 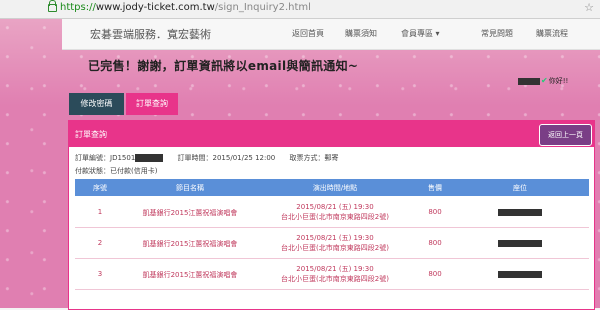 I want to click on col-name: 節目名稱, so click(x=190, y=188).